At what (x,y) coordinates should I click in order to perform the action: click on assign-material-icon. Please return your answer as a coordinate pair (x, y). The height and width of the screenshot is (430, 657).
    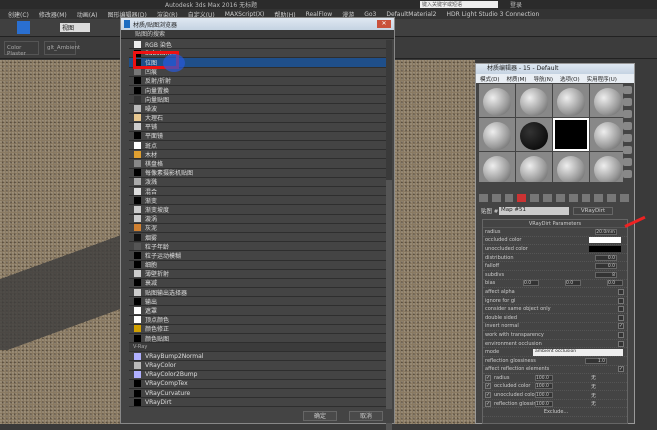
    Looking at the image, I should click on (509, 198).